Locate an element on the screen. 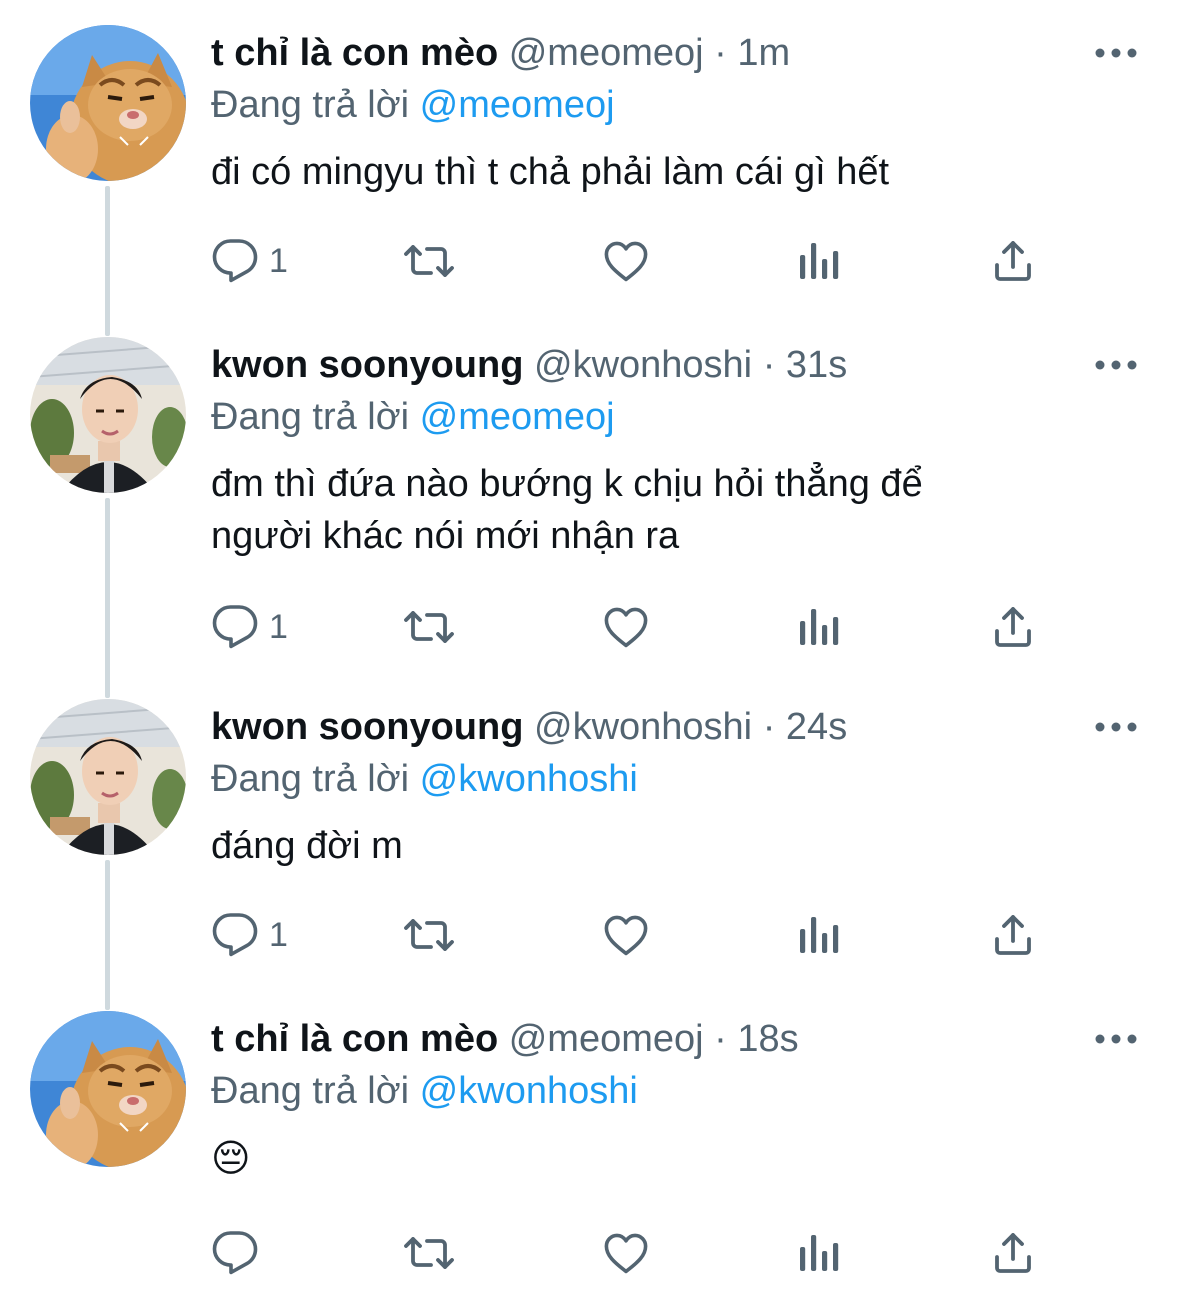 The height and width of the screenshot is (1307, 1179). tweet-text-line: đm thì đứa nào bướng k chịu hỏi thẳng để is located at coordinates (567, 484).